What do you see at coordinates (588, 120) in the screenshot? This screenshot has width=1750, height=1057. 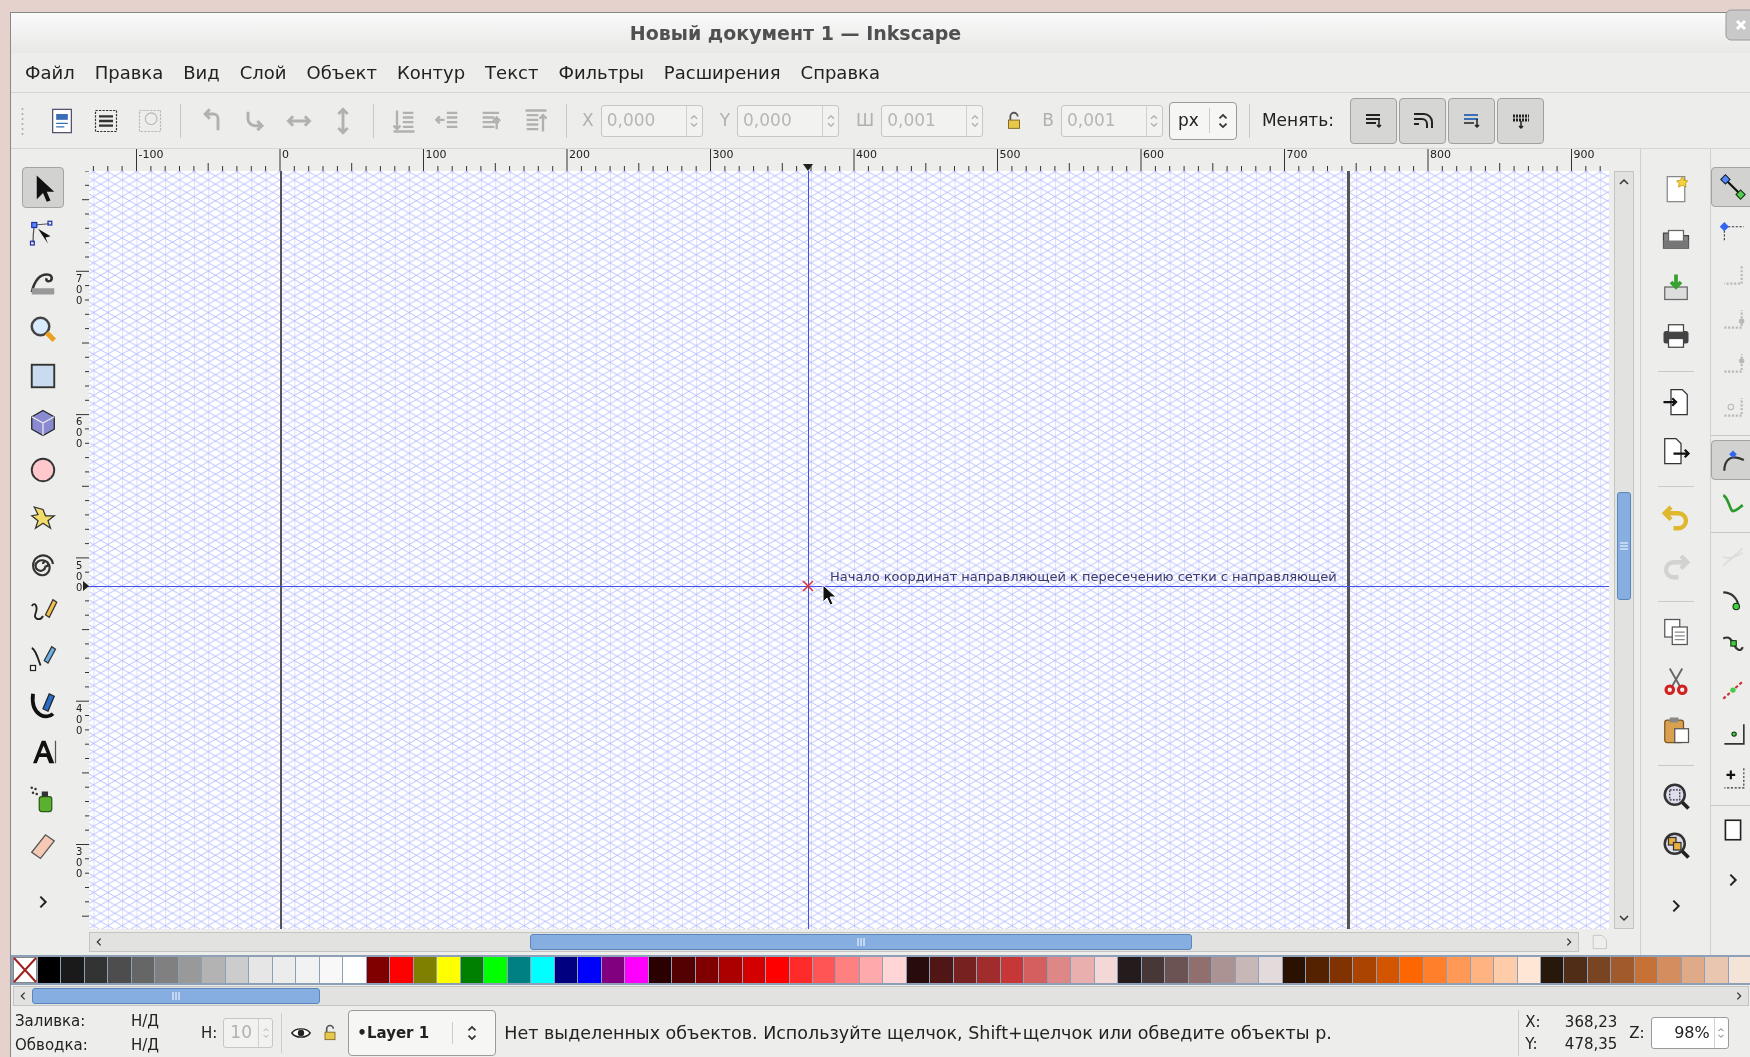 I see `field-label: X` at bounding box center [588, 120].